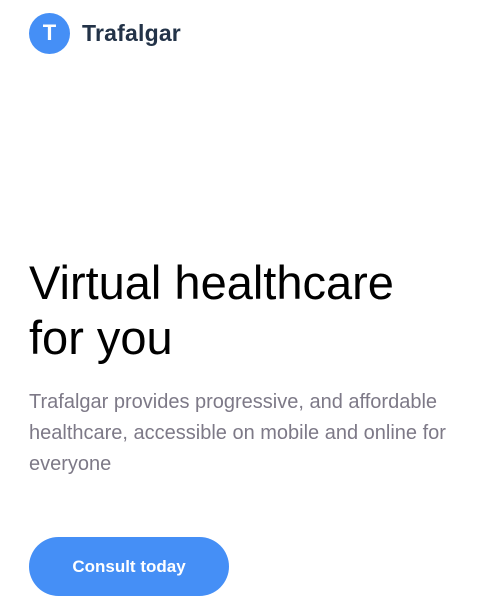 The image size is (480, 609). Describe the element at coordinates (101, 337) in the screenshot. I see `hero-title-line-2: for you` at that location.